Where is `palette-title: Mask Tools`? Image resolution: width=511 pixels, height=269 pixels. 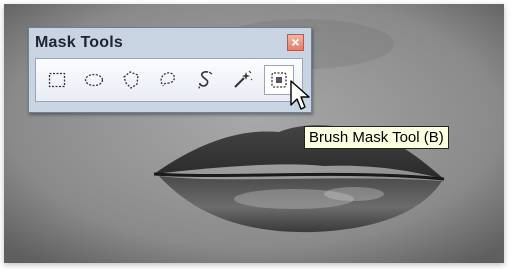
palette-title: Mask Tools is located at coordinates (79, 42).